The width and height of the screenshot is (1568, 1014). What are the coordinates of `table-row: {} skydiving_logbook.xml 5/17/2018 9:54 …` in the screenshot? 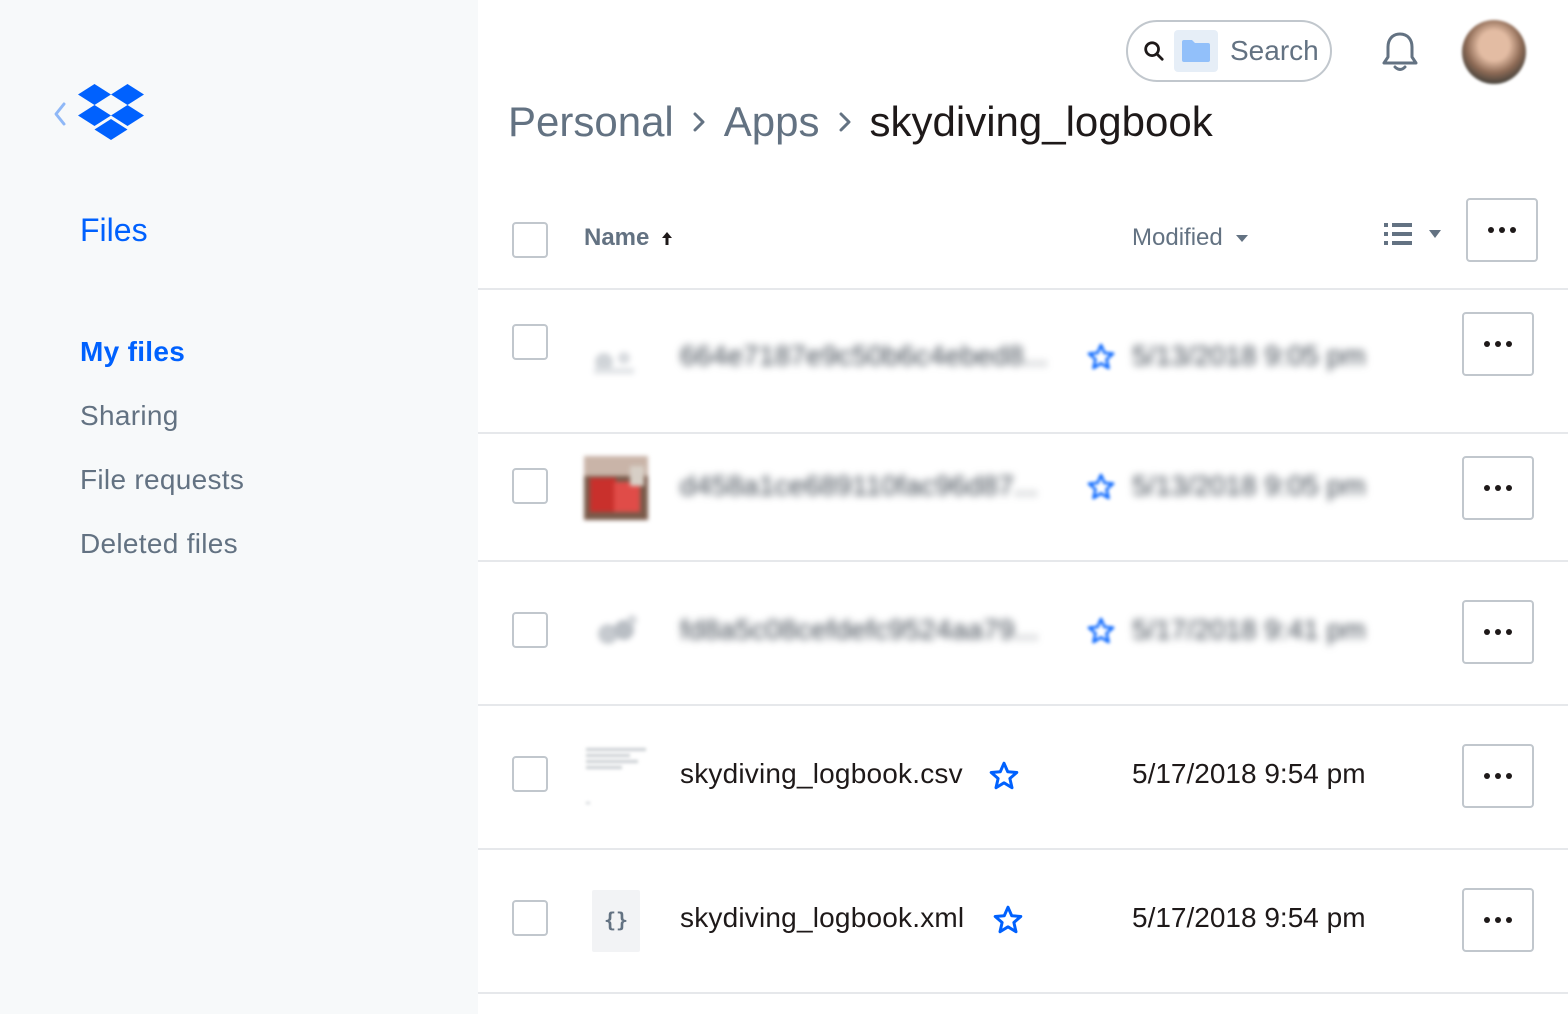 It's located at (1023, 921).